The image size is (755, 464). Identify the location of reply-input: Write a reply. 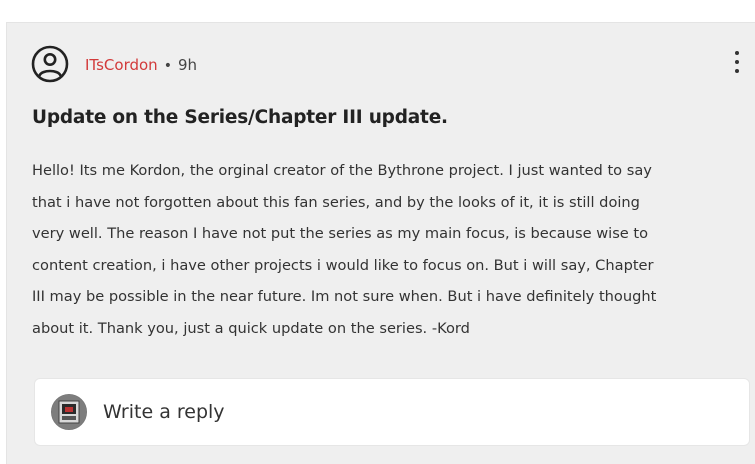
(392, 412).